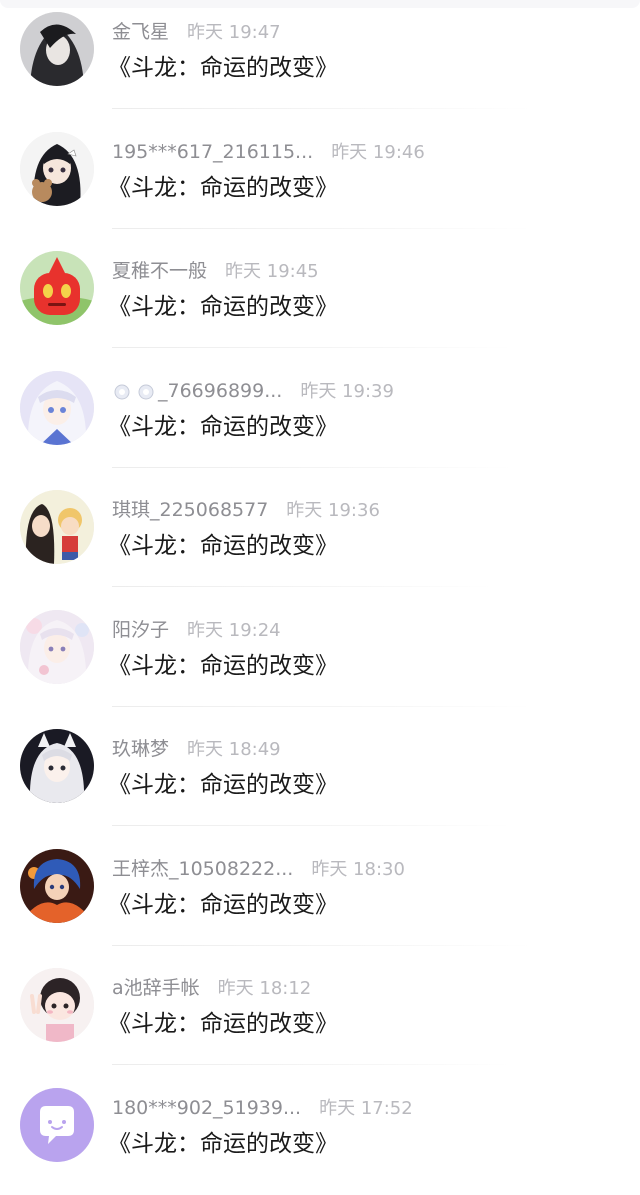 Image resolution: width=640 pixels, height=1195 pixels. What do you see at coordinates (378, 153) in the screenshot?
I see `message-time: 昨天 19:46` at bounding box center [378, 153].